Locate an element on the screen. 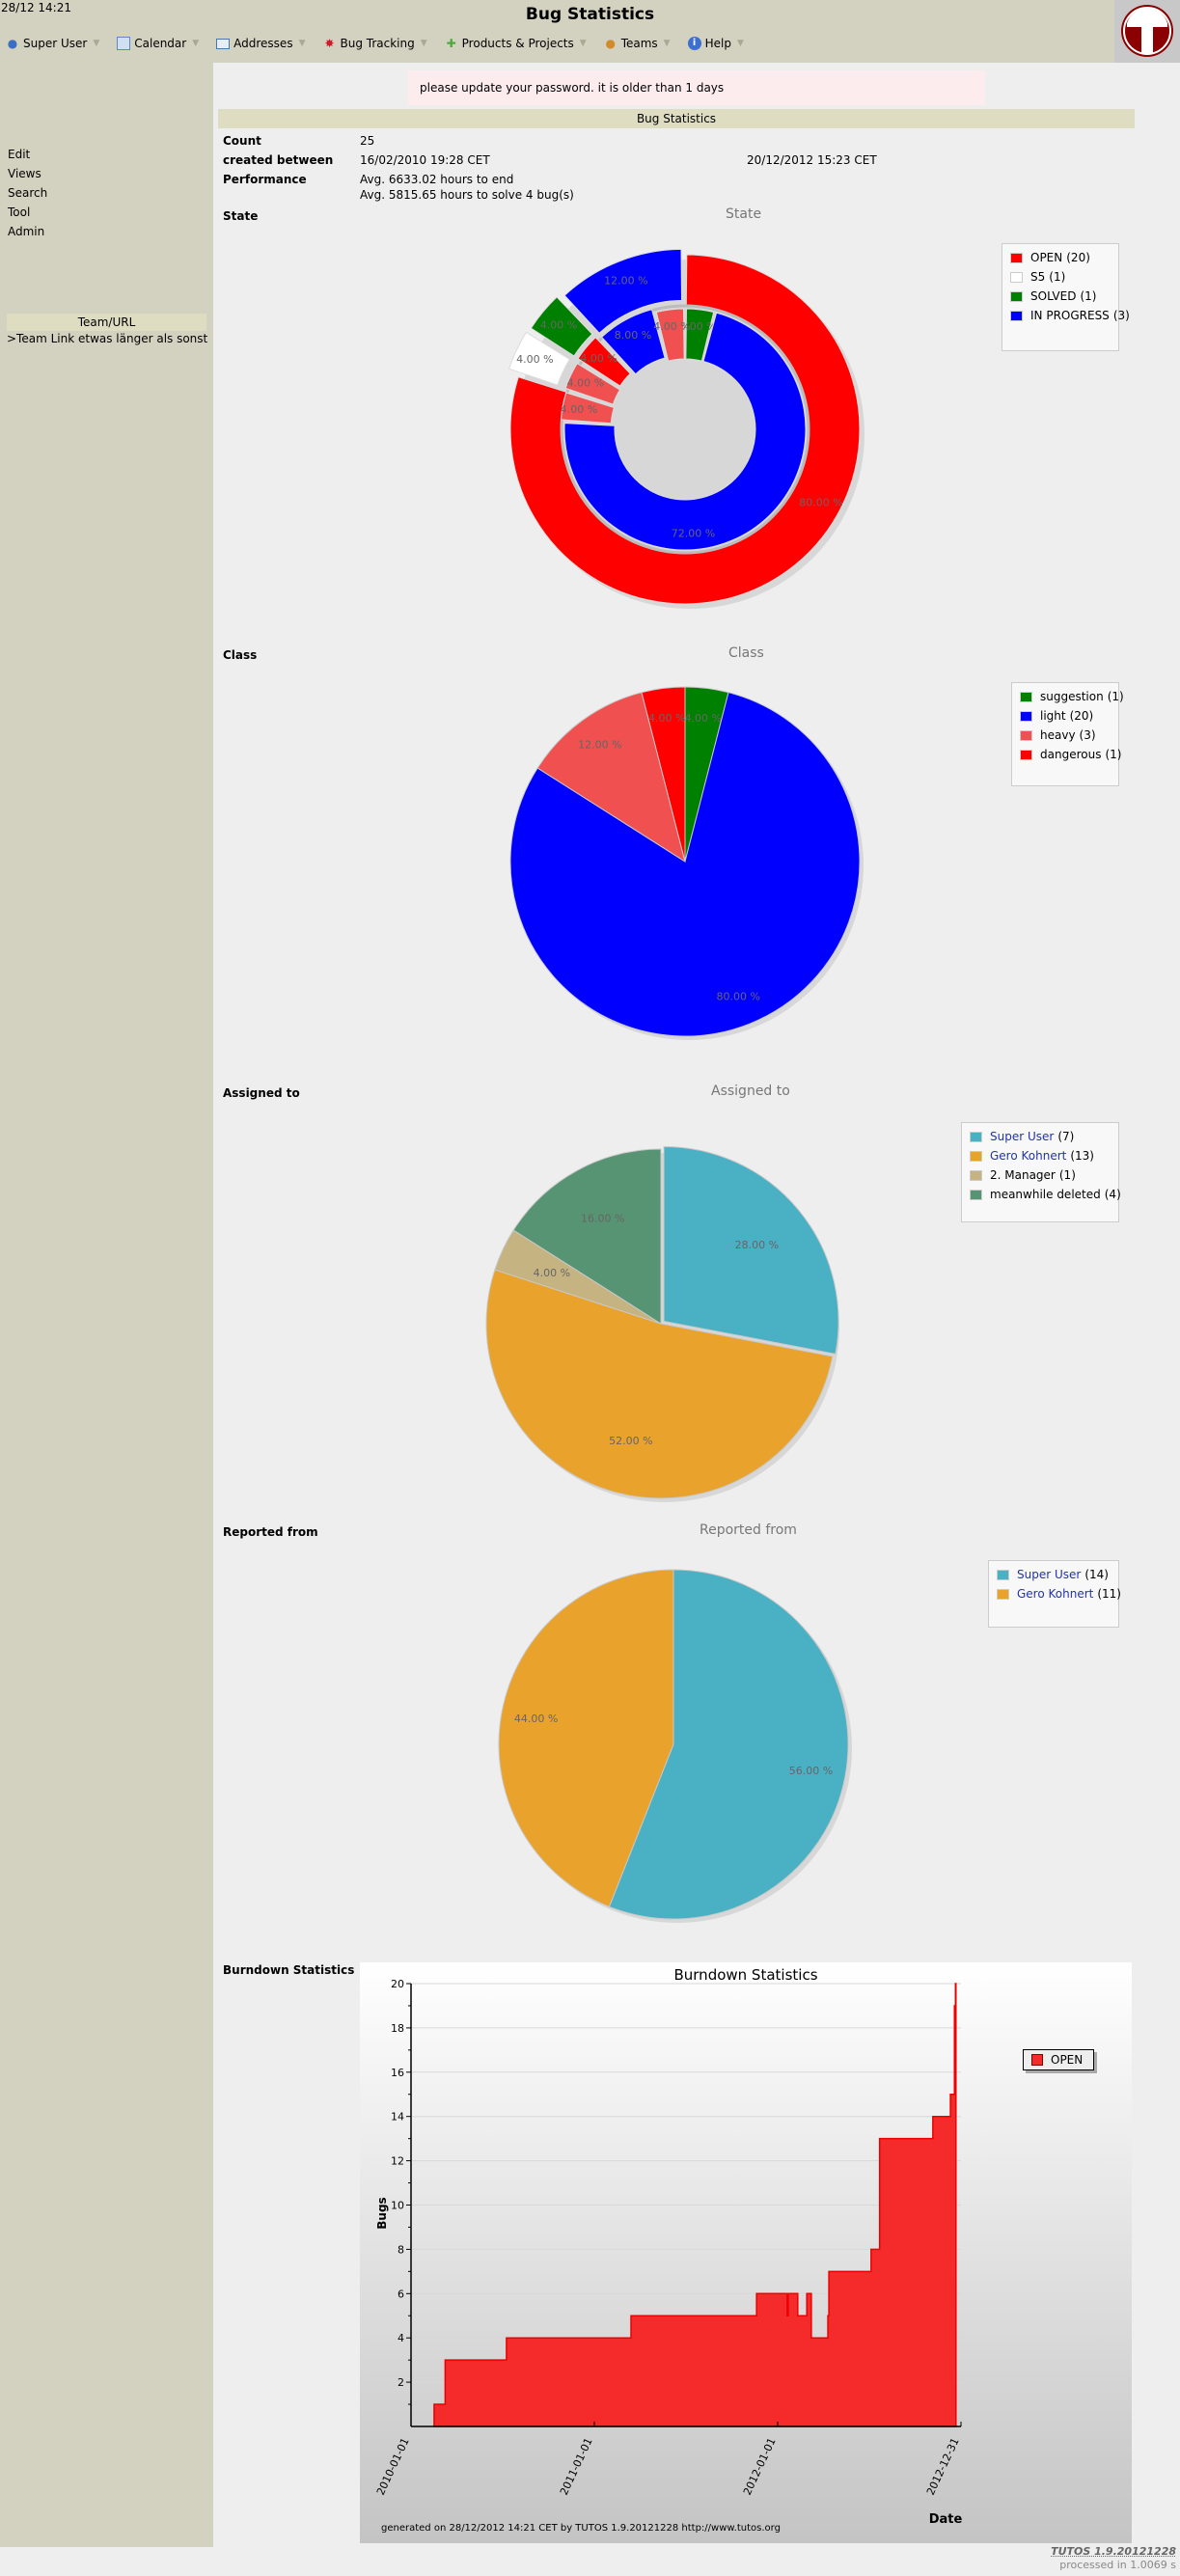 The width and height of the screenshot is (1180, 2576). section-assigned: Assigned to is located at coordinates (261, 1093).